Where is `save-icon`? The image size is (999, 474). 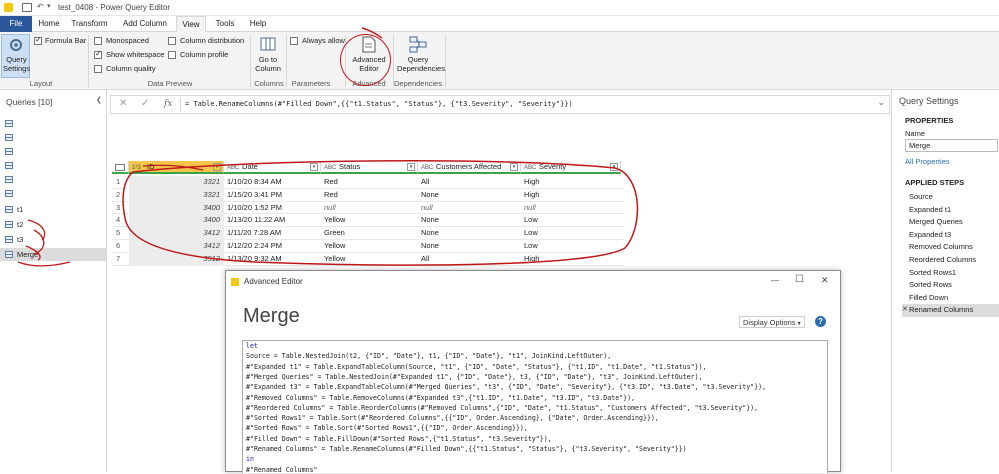
save-icon is located at coordinates (27, 7).